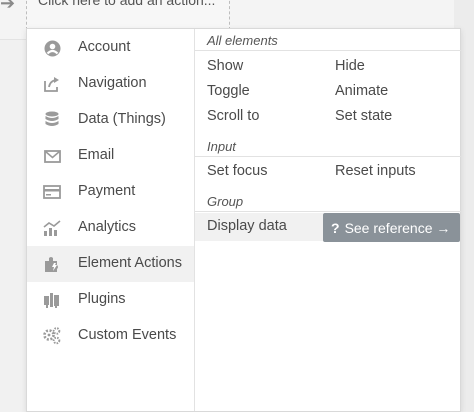  Describe the element at coordinates (335, 227) in the screenshot. I see `help-icon: ?` at that location.